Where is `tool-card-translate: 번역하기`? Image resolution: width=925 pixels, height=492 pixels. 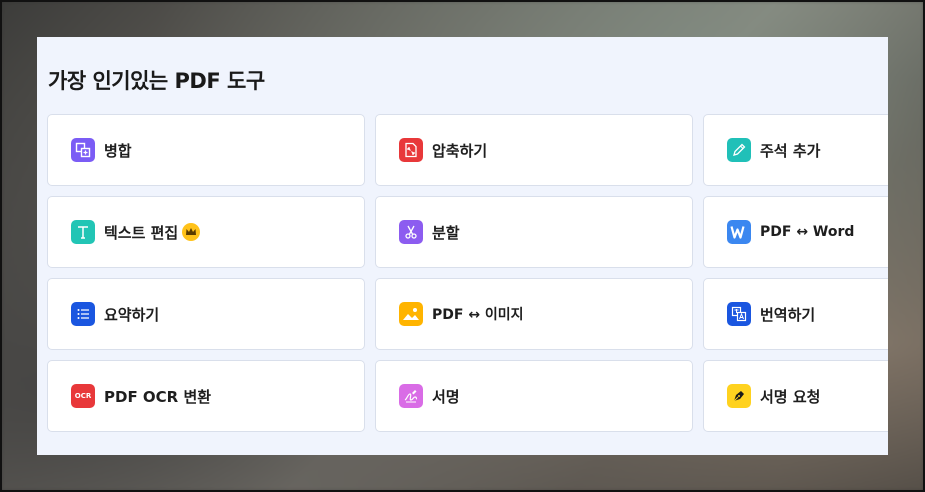
tool-card-translate: 번역하기 is located at coordinates (795, 314).